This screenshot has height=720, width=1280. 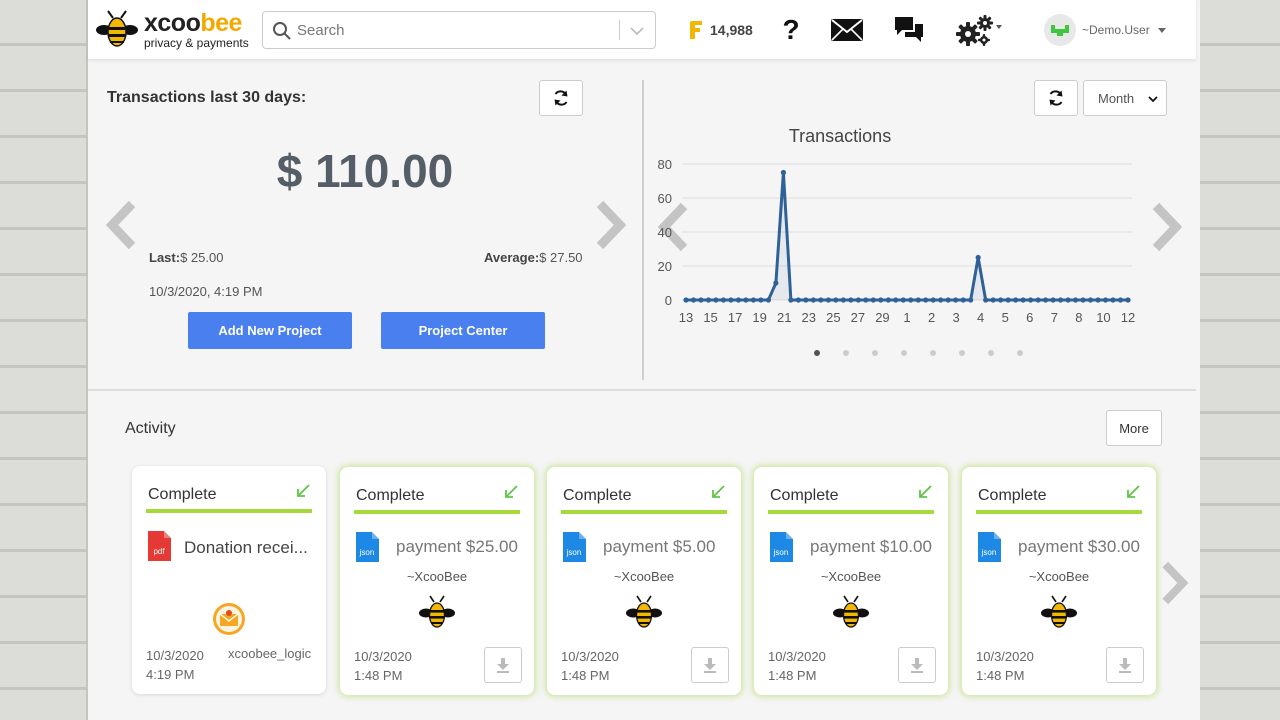 What do you see at coordinates (907, 237) in the screenshot?
I see `series-line` at bounding box center [907, 237].